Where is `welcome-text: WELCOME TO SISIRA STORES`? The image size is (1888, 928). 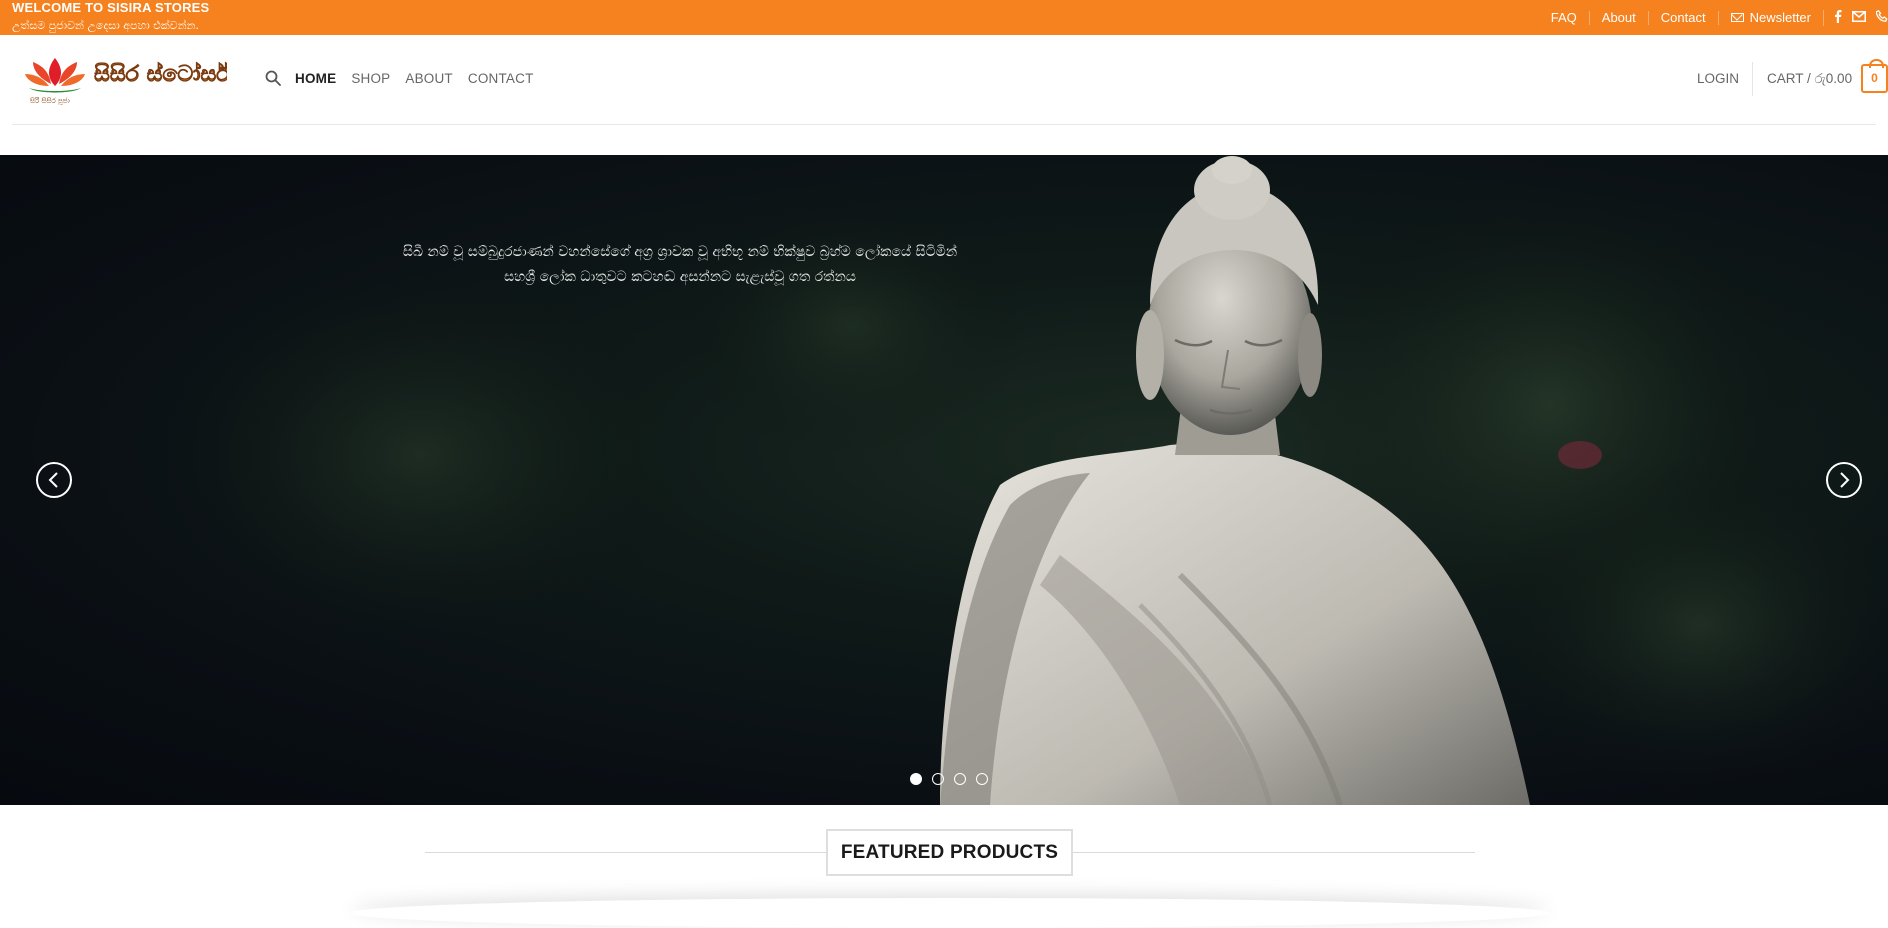 welcome-text: WELCOME TO SISIRA STORES is located at coordinates (111, 7).